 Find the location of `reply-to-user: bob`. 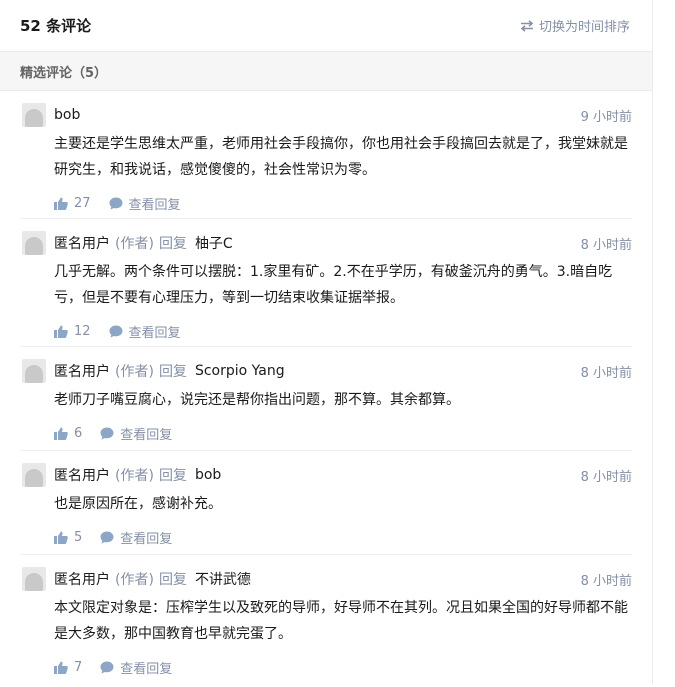

reply-to-user: bob is located at coordinates (208, 475).